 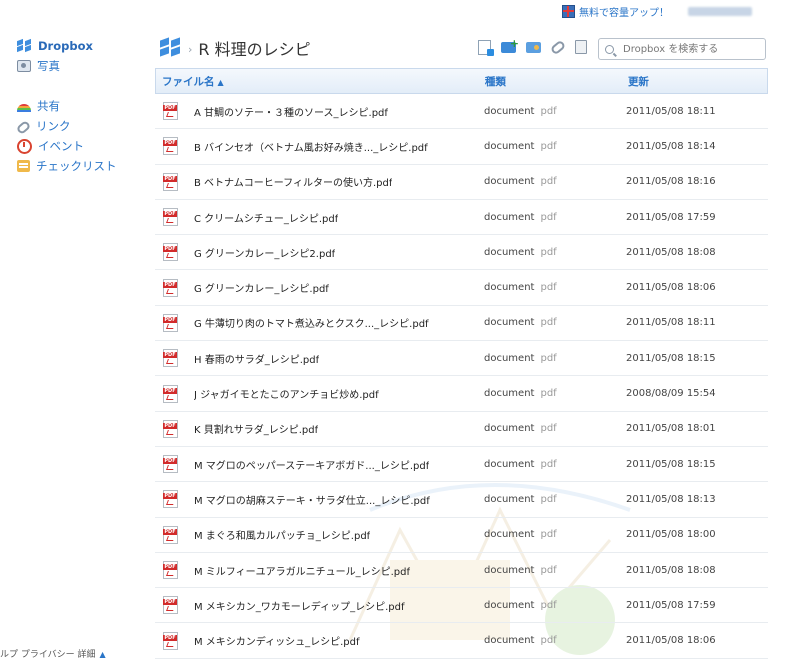 What do you see at coordinates (694, 81) in the screenshot?
I see `column-header-modified: 更新` at bounding box center [694, 81].